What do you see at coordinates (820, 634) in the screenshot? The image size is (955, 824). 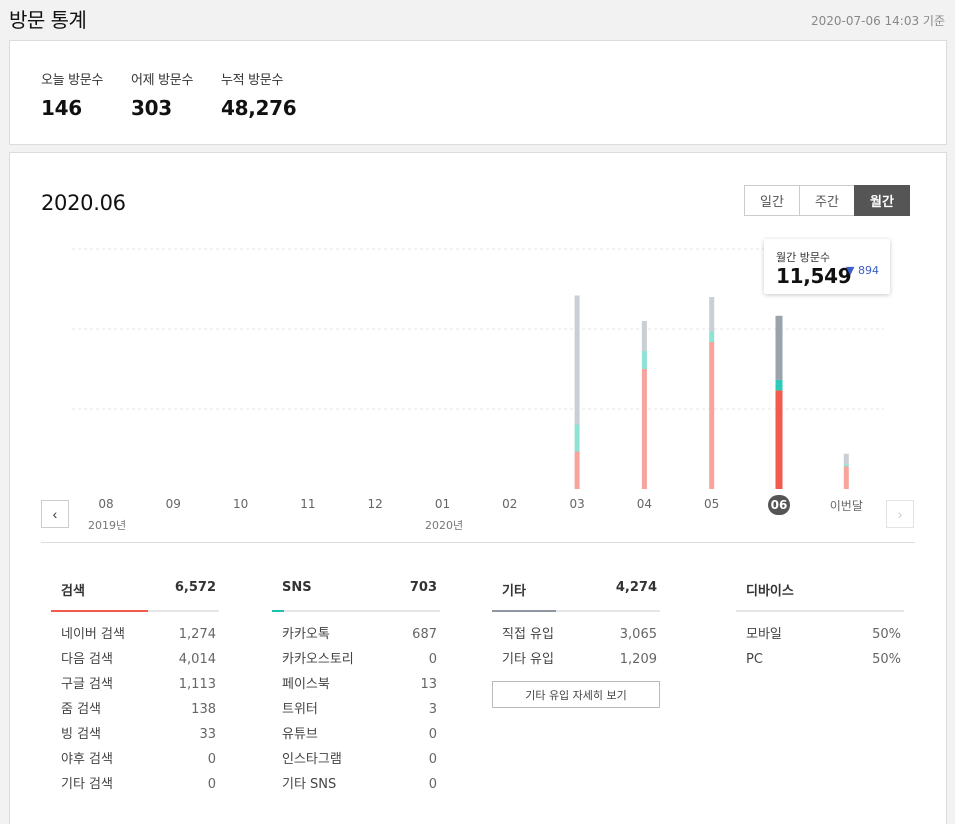 I see `list-item: 모바일 50%` at bounding box center [820, 634].